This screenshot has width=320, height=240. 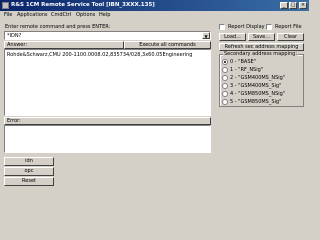 I want to click on answer-header: Answer:, so click(x=64, y=45).